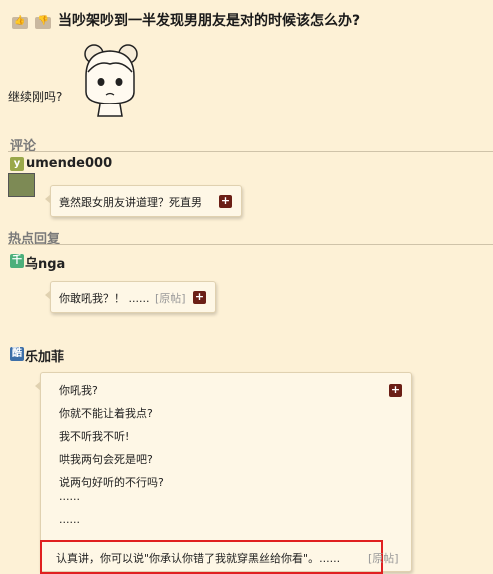 This screenshot has height=574, width=493. I want to click on user-badge: 千, so click(17, 261).